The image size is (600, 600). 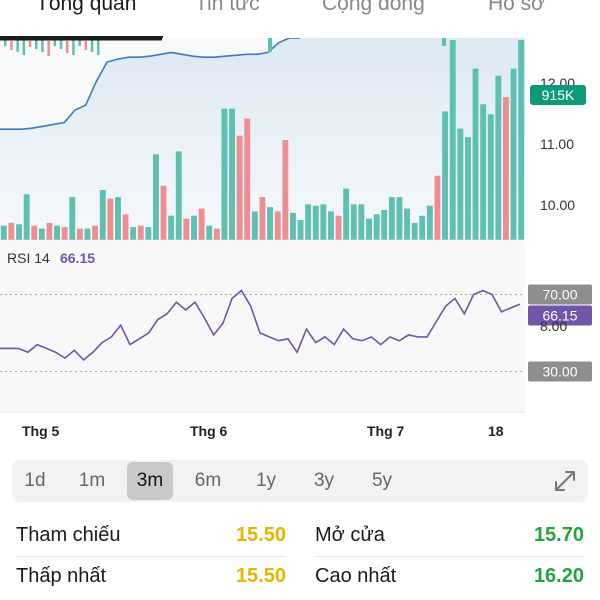 I want to click on rsi-upper-badge-text: 70.00, so click(x=559, y=295).